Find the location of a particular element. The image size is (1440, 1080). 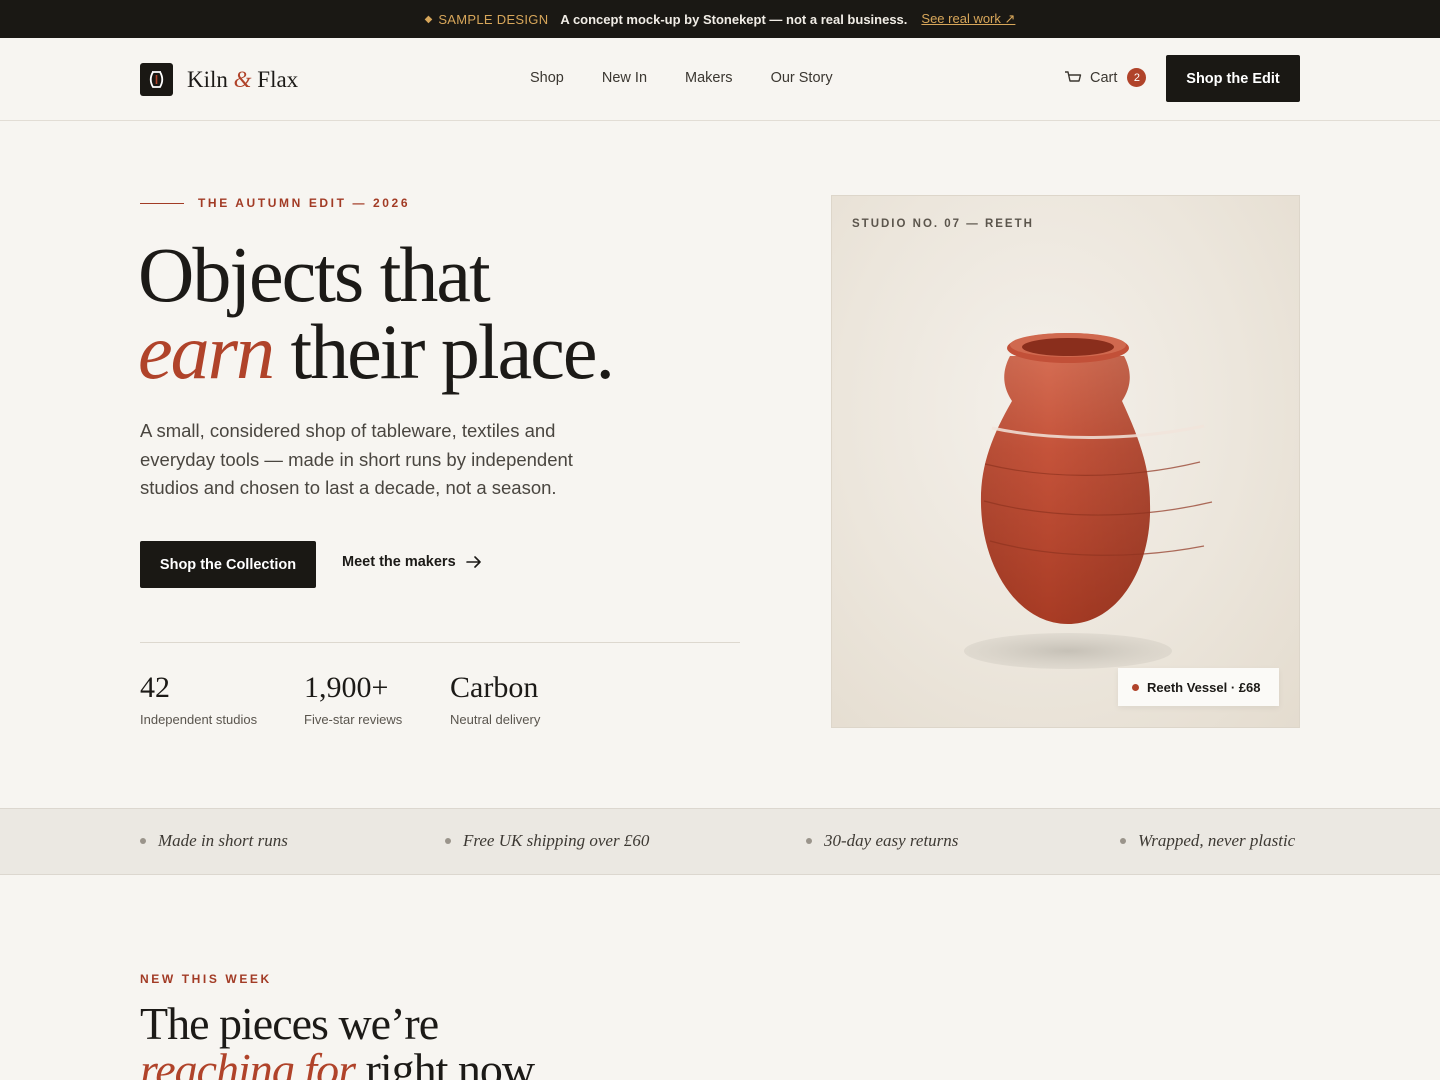

diamond-icon: ◆ is located at coordinates (428, 19).